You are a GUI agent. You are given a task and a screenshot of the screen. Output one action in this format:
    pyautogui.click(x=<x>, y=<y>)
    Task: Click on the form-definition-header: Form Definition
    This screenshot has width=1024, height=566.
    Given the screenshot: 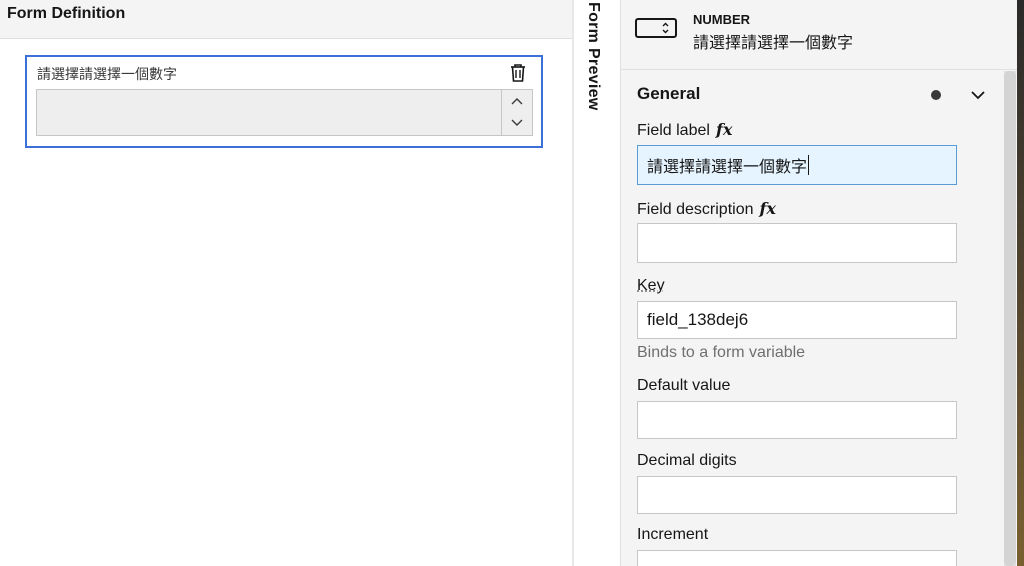 What is the action you would take?
    pyautogui.click(x=286, y=19)
    